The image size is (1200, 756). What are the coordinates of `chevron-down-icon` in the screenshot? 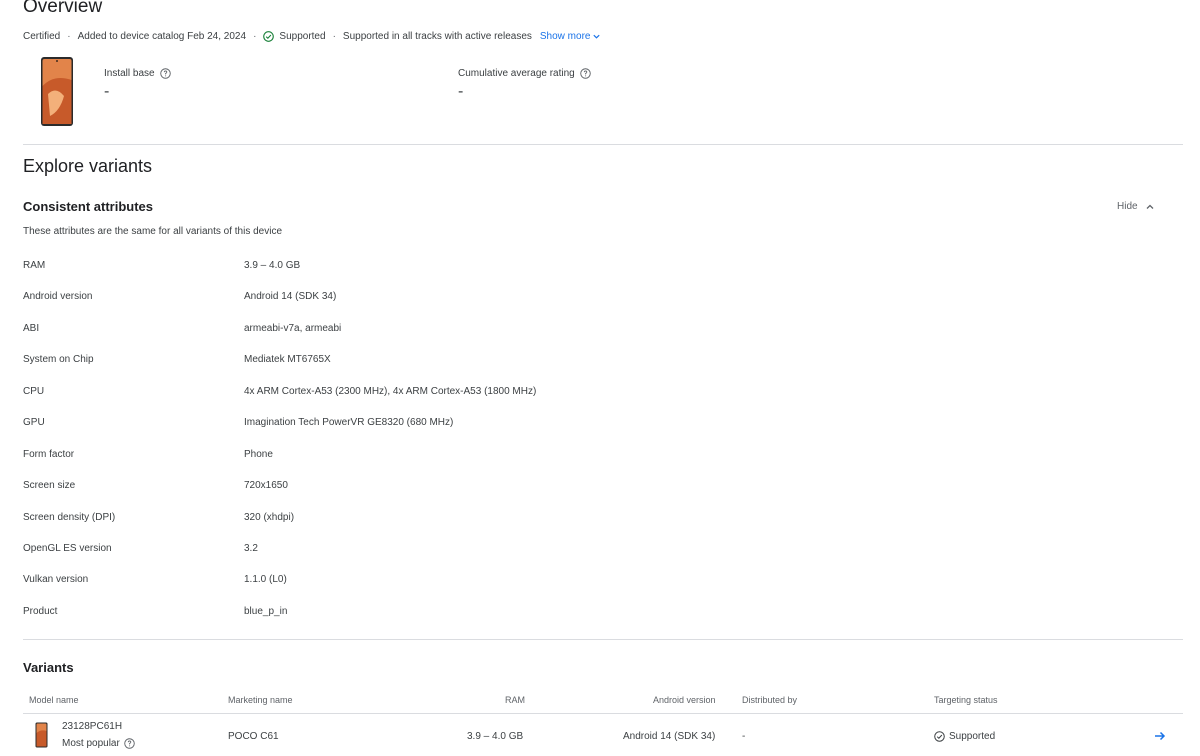 It's located at (597, 36).